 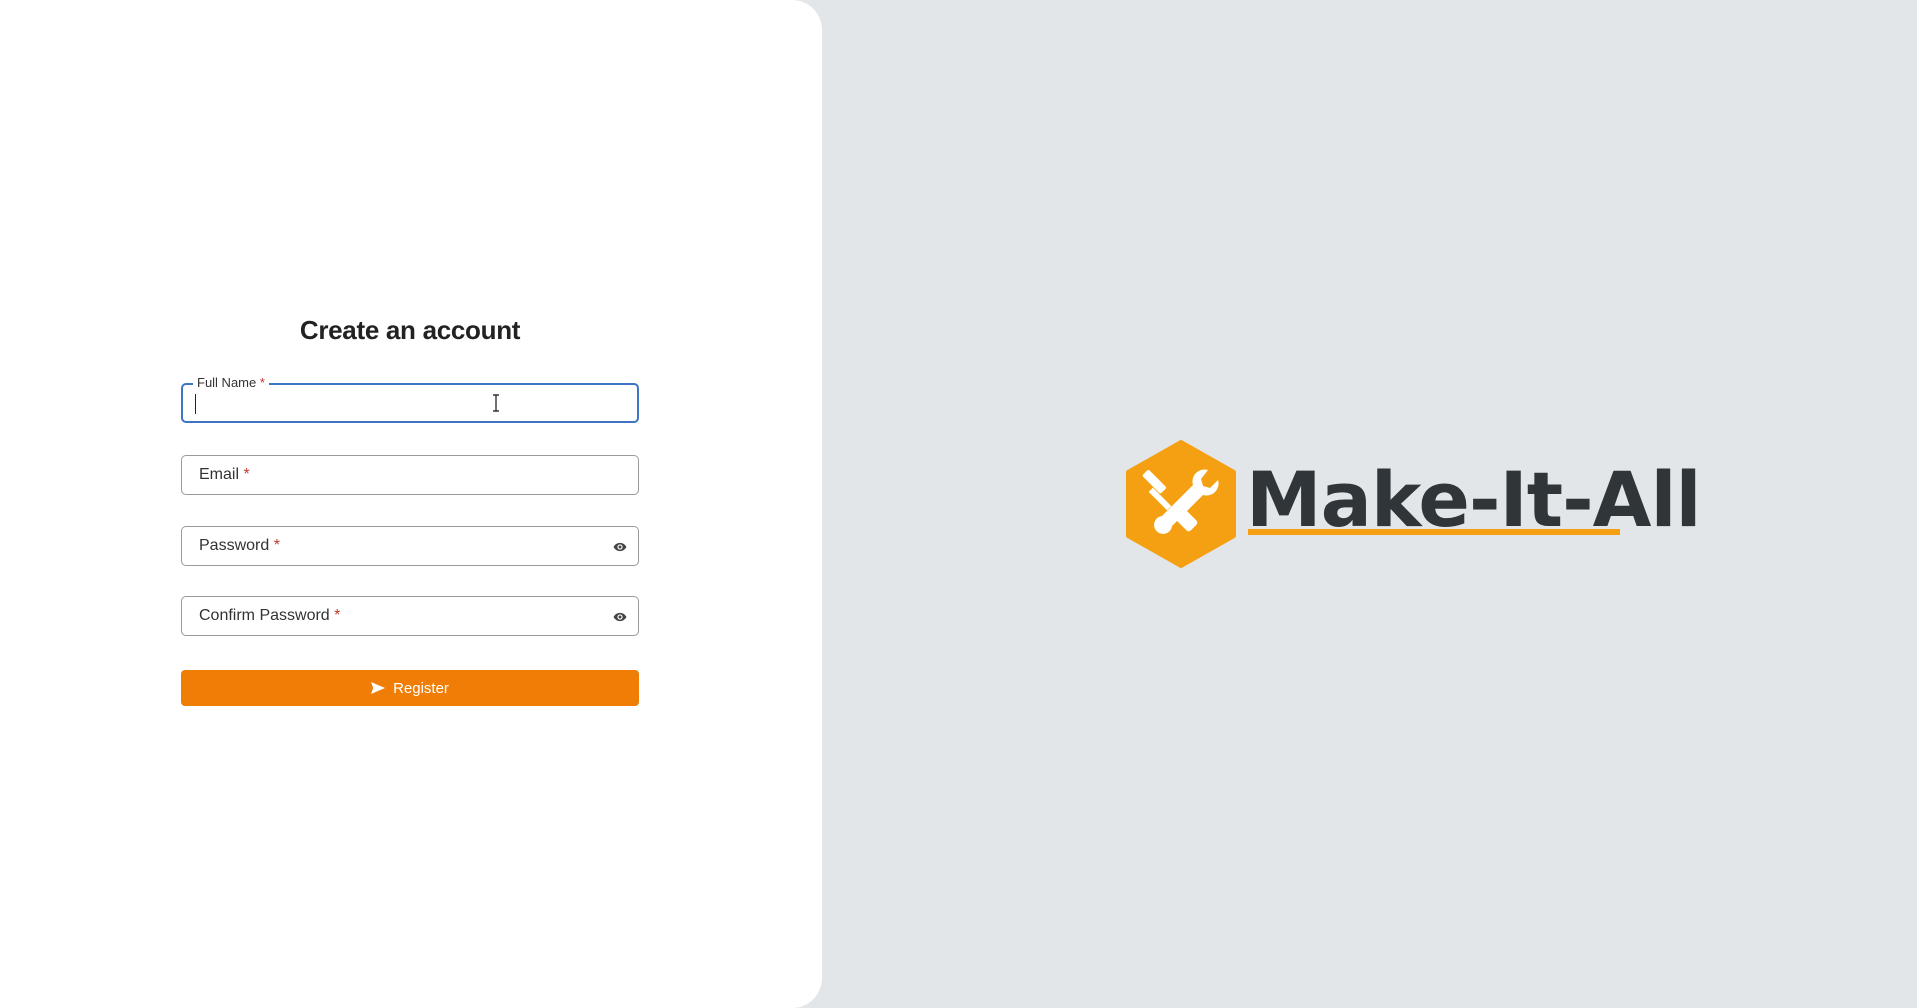 What do you see at coordinates (1434, 532) in the screenshot?
I see `brand-underline` at bounding box center [1434, 532].